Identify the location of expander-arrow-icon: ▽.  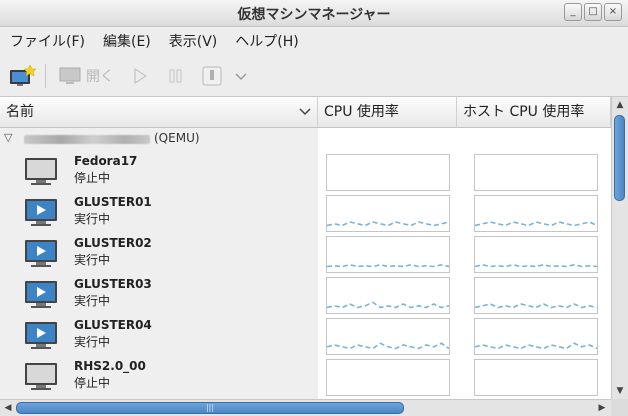
(8, 137).